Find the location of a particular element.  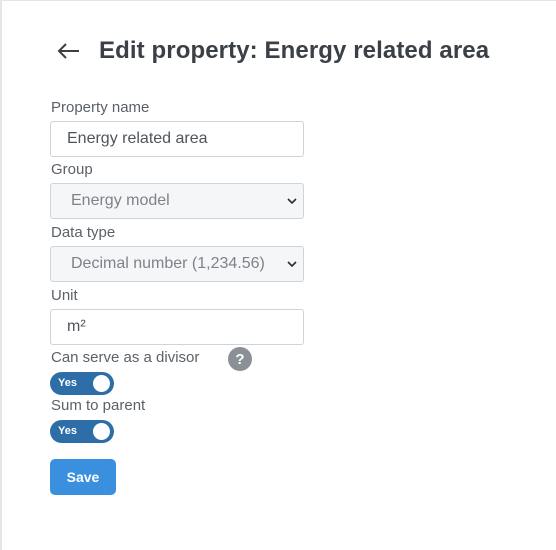

property-name-input: Energy related area is located at coordinates (177, 139).